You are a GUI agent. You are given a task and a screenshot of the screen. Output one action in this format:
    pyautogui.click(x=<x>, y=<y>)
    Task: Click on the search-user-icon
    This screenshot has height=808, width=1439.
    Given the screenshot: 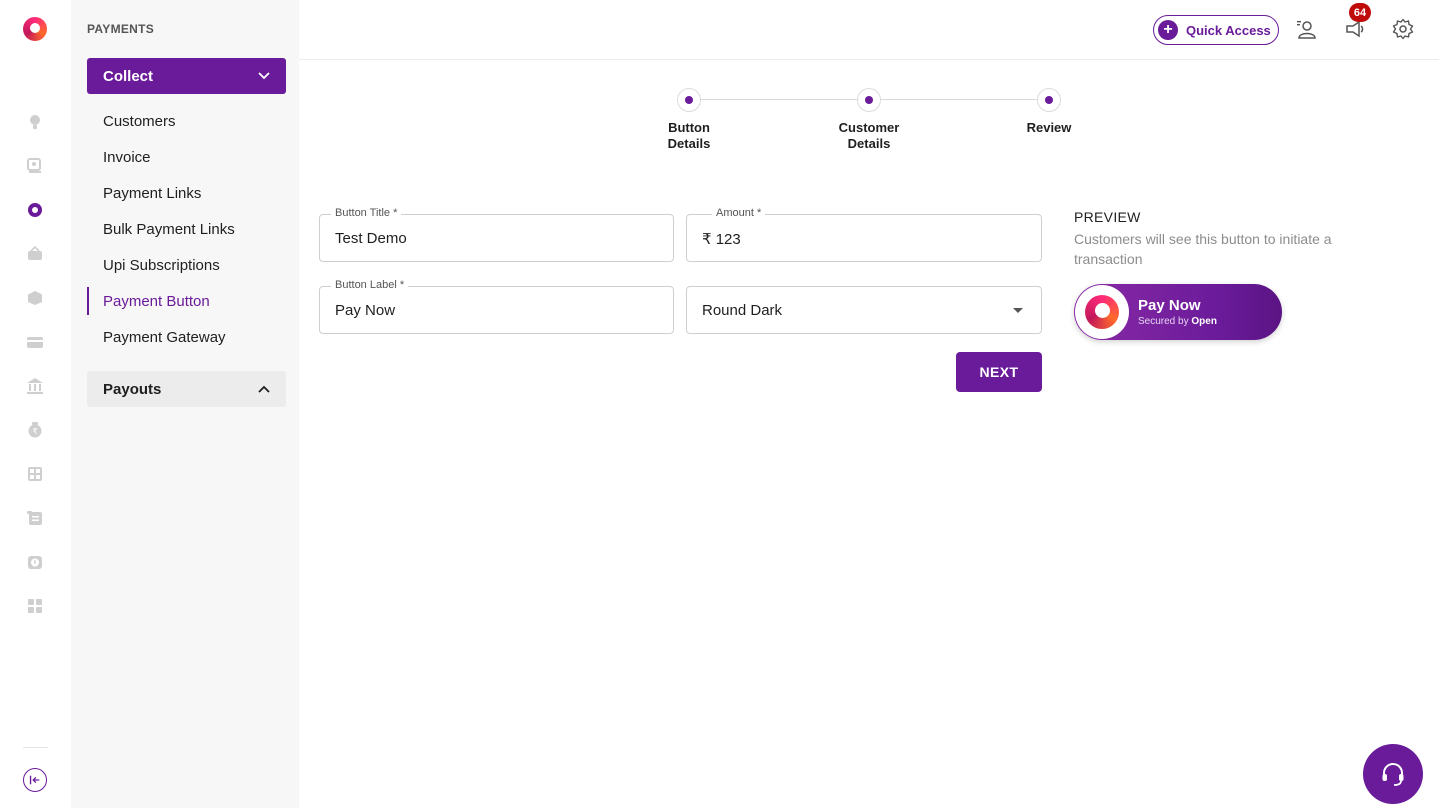 What is the action you would take?
    pyautogui.click(x=35, y=166)
    